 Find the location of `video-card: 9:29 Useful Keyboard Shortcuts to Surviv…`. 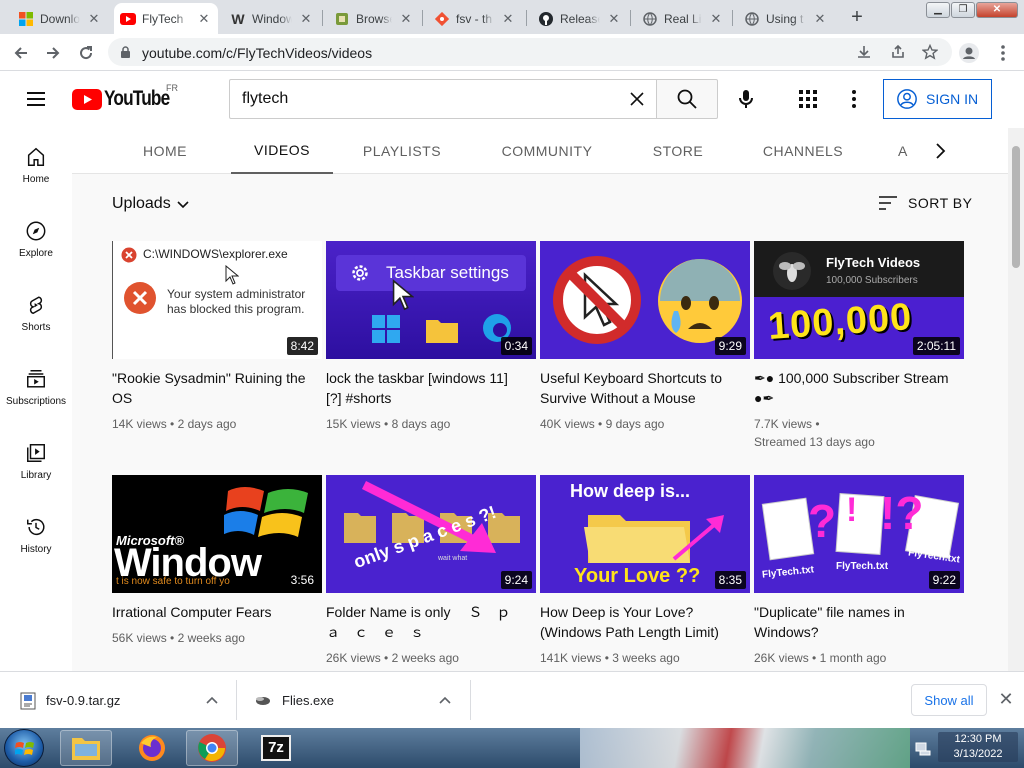

video-card: 9:29 Useful Keyboard Shortcuts to Surviv… is located at coordinates (645, 337).